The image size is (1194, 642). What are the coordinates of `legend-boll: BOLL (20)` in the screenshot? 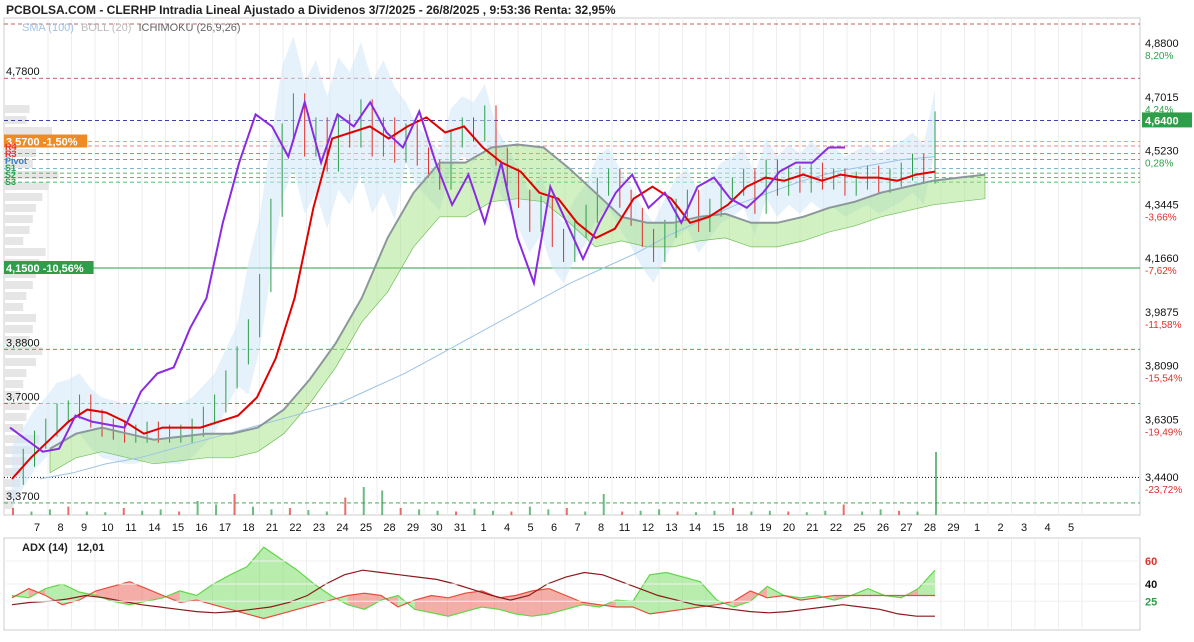 It's located at (106, 28).